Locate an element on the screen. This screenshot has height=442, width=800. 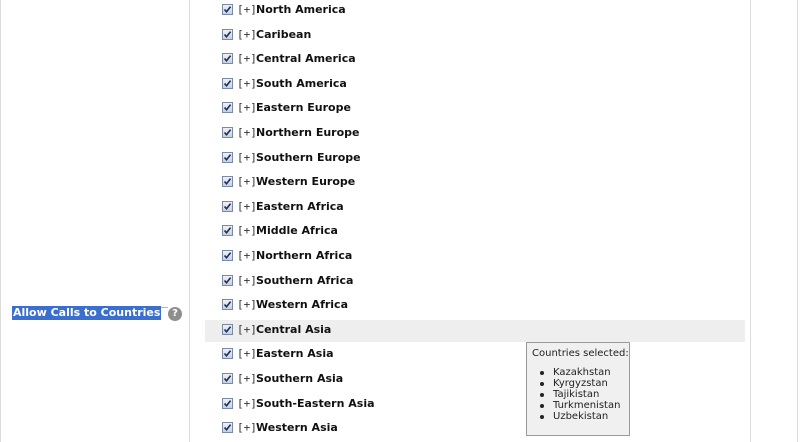
region-name: Western Asia is located at coordinates (297, 428).